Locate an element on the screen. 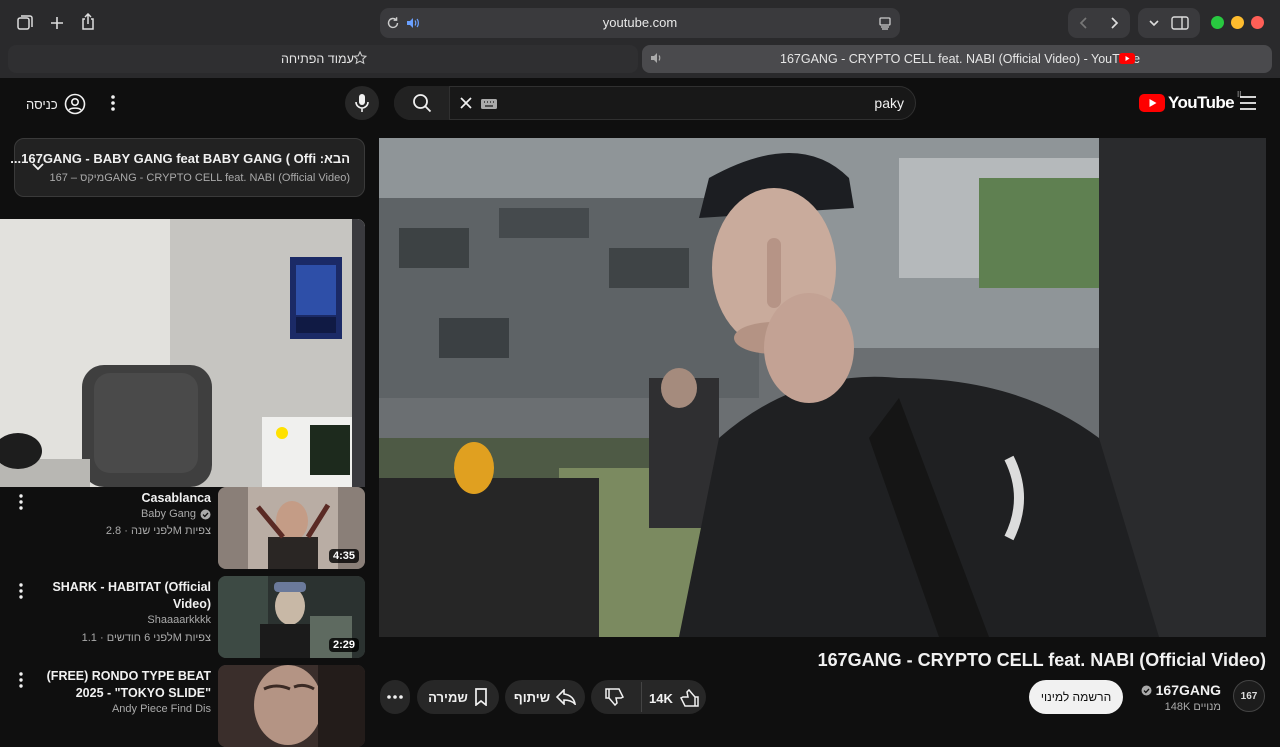 This screenshot has width=1280, height=747. video-title: Casablanca is located at coordinates (126, 498).